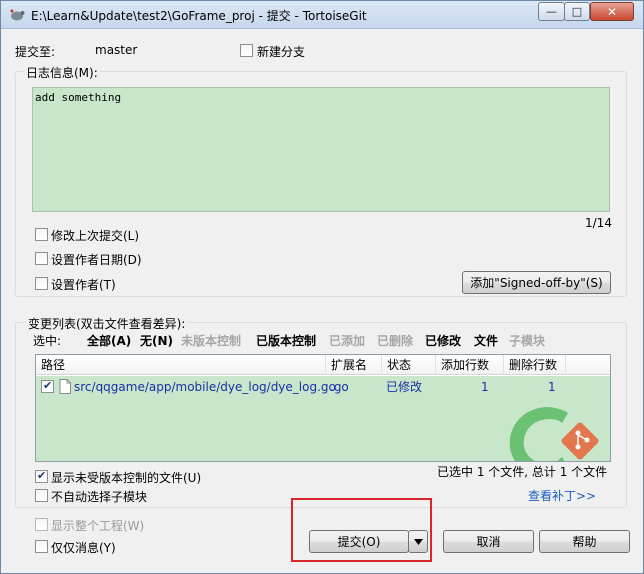 Image resolution: width=644 pixels, height=574 pixels. I want to click on filter-modified-link: 已修改, so click(443, 340).